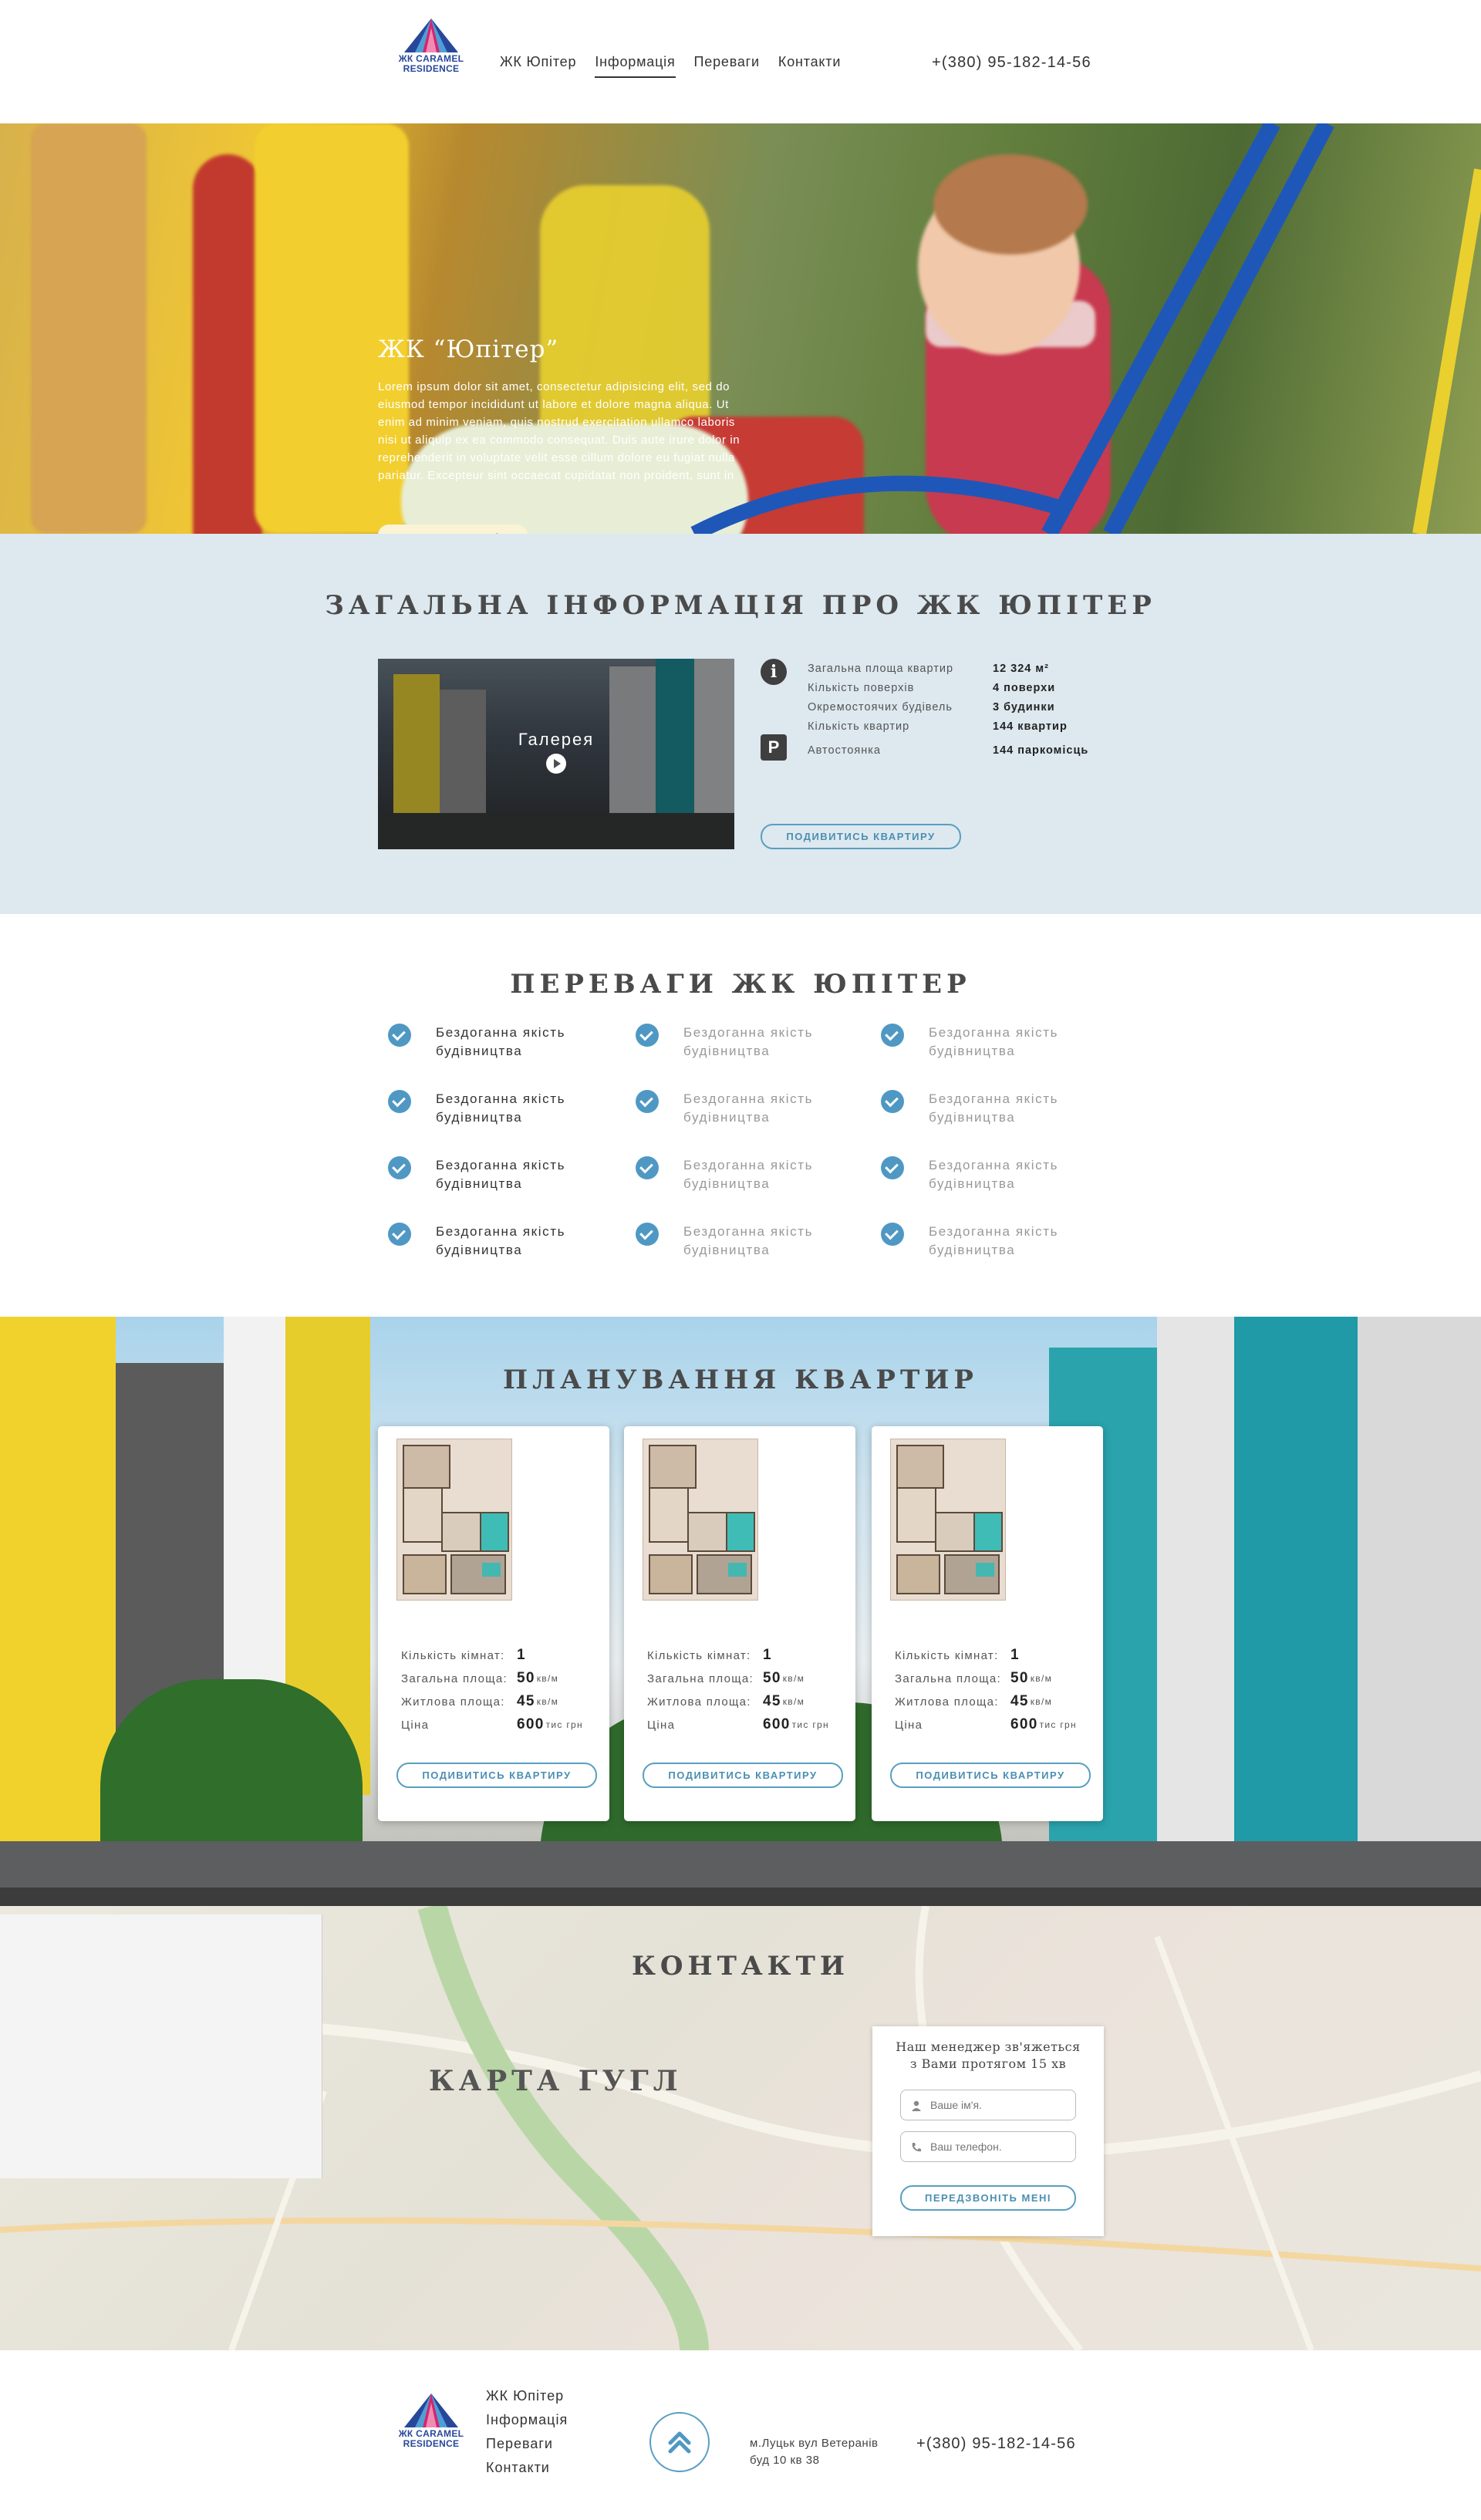  I want to click on nav-item-info: Інформація, so click(635, 66).